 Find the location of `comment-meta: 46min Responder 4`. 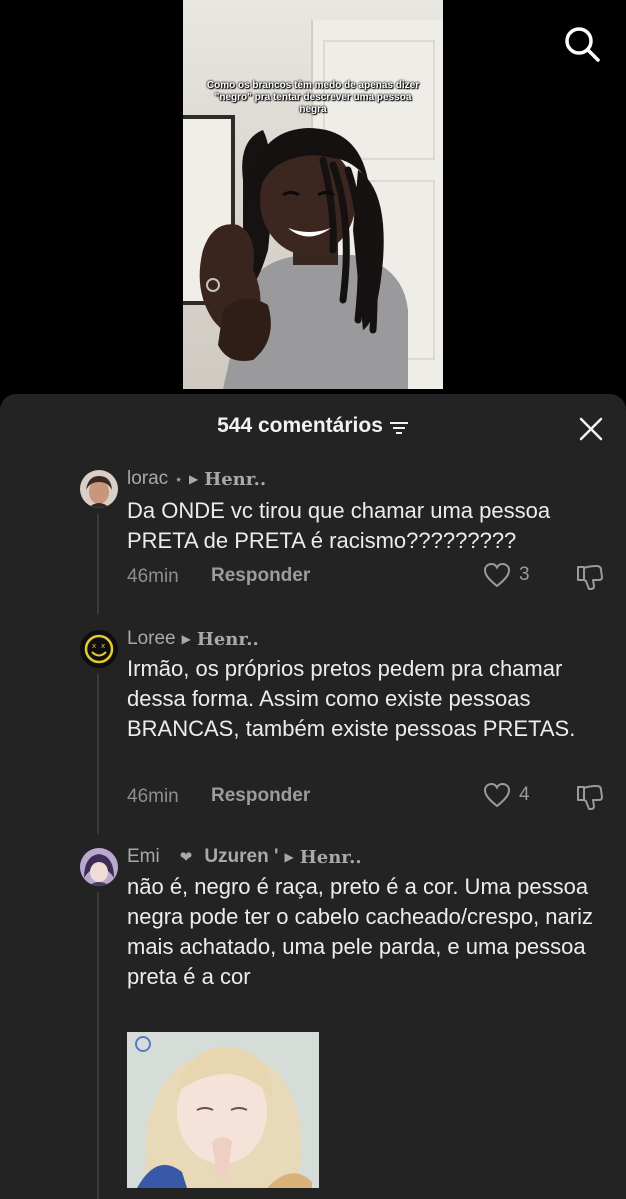

comment-meta: 46min Responder 4 is located at coordinates (367, 797).